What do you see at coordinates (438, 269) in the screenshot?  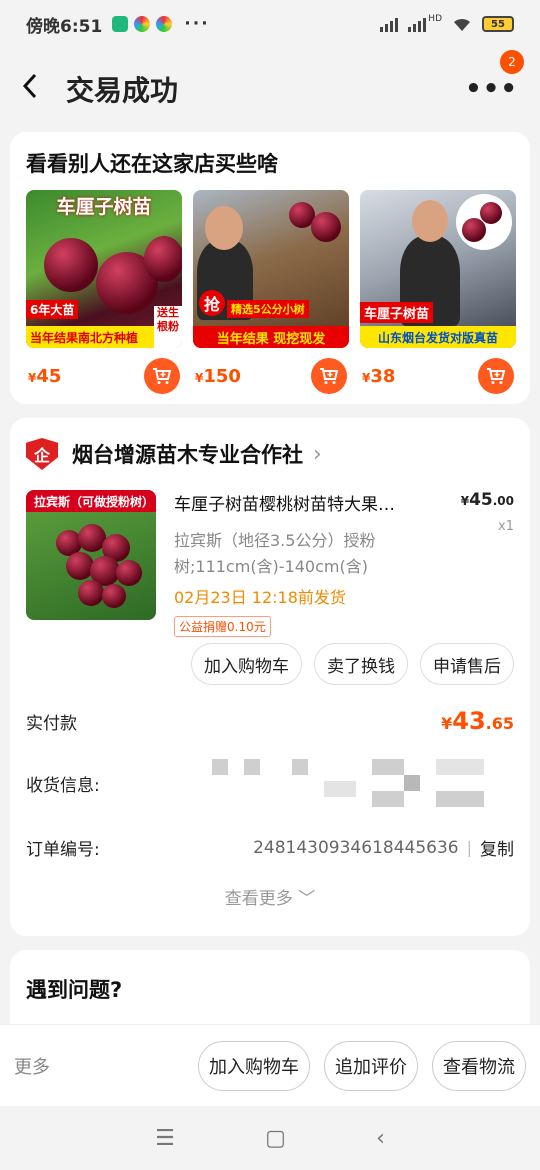 I see `rec-item-3-image: 车厘子树苗 山东烟台发货对版真苗` at bounding box center [438, 269].